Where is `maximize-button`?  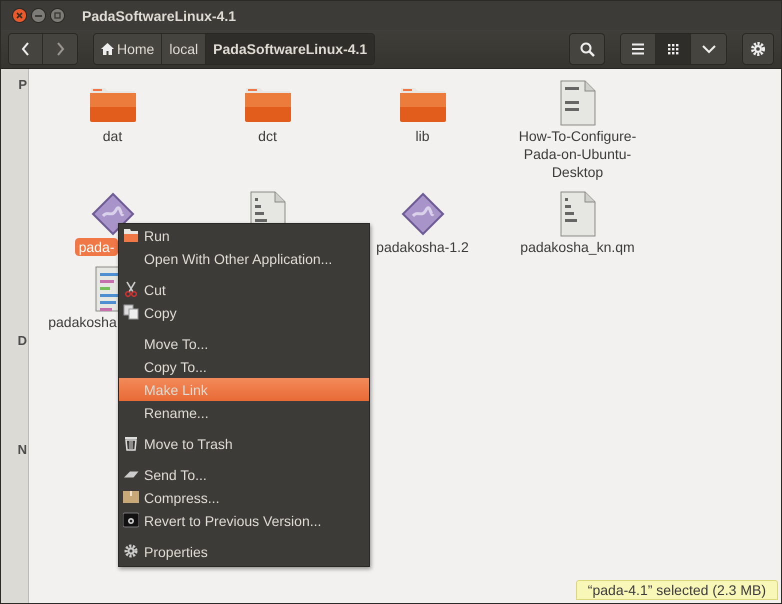 maximize-button is located at coordinates (57, 15).